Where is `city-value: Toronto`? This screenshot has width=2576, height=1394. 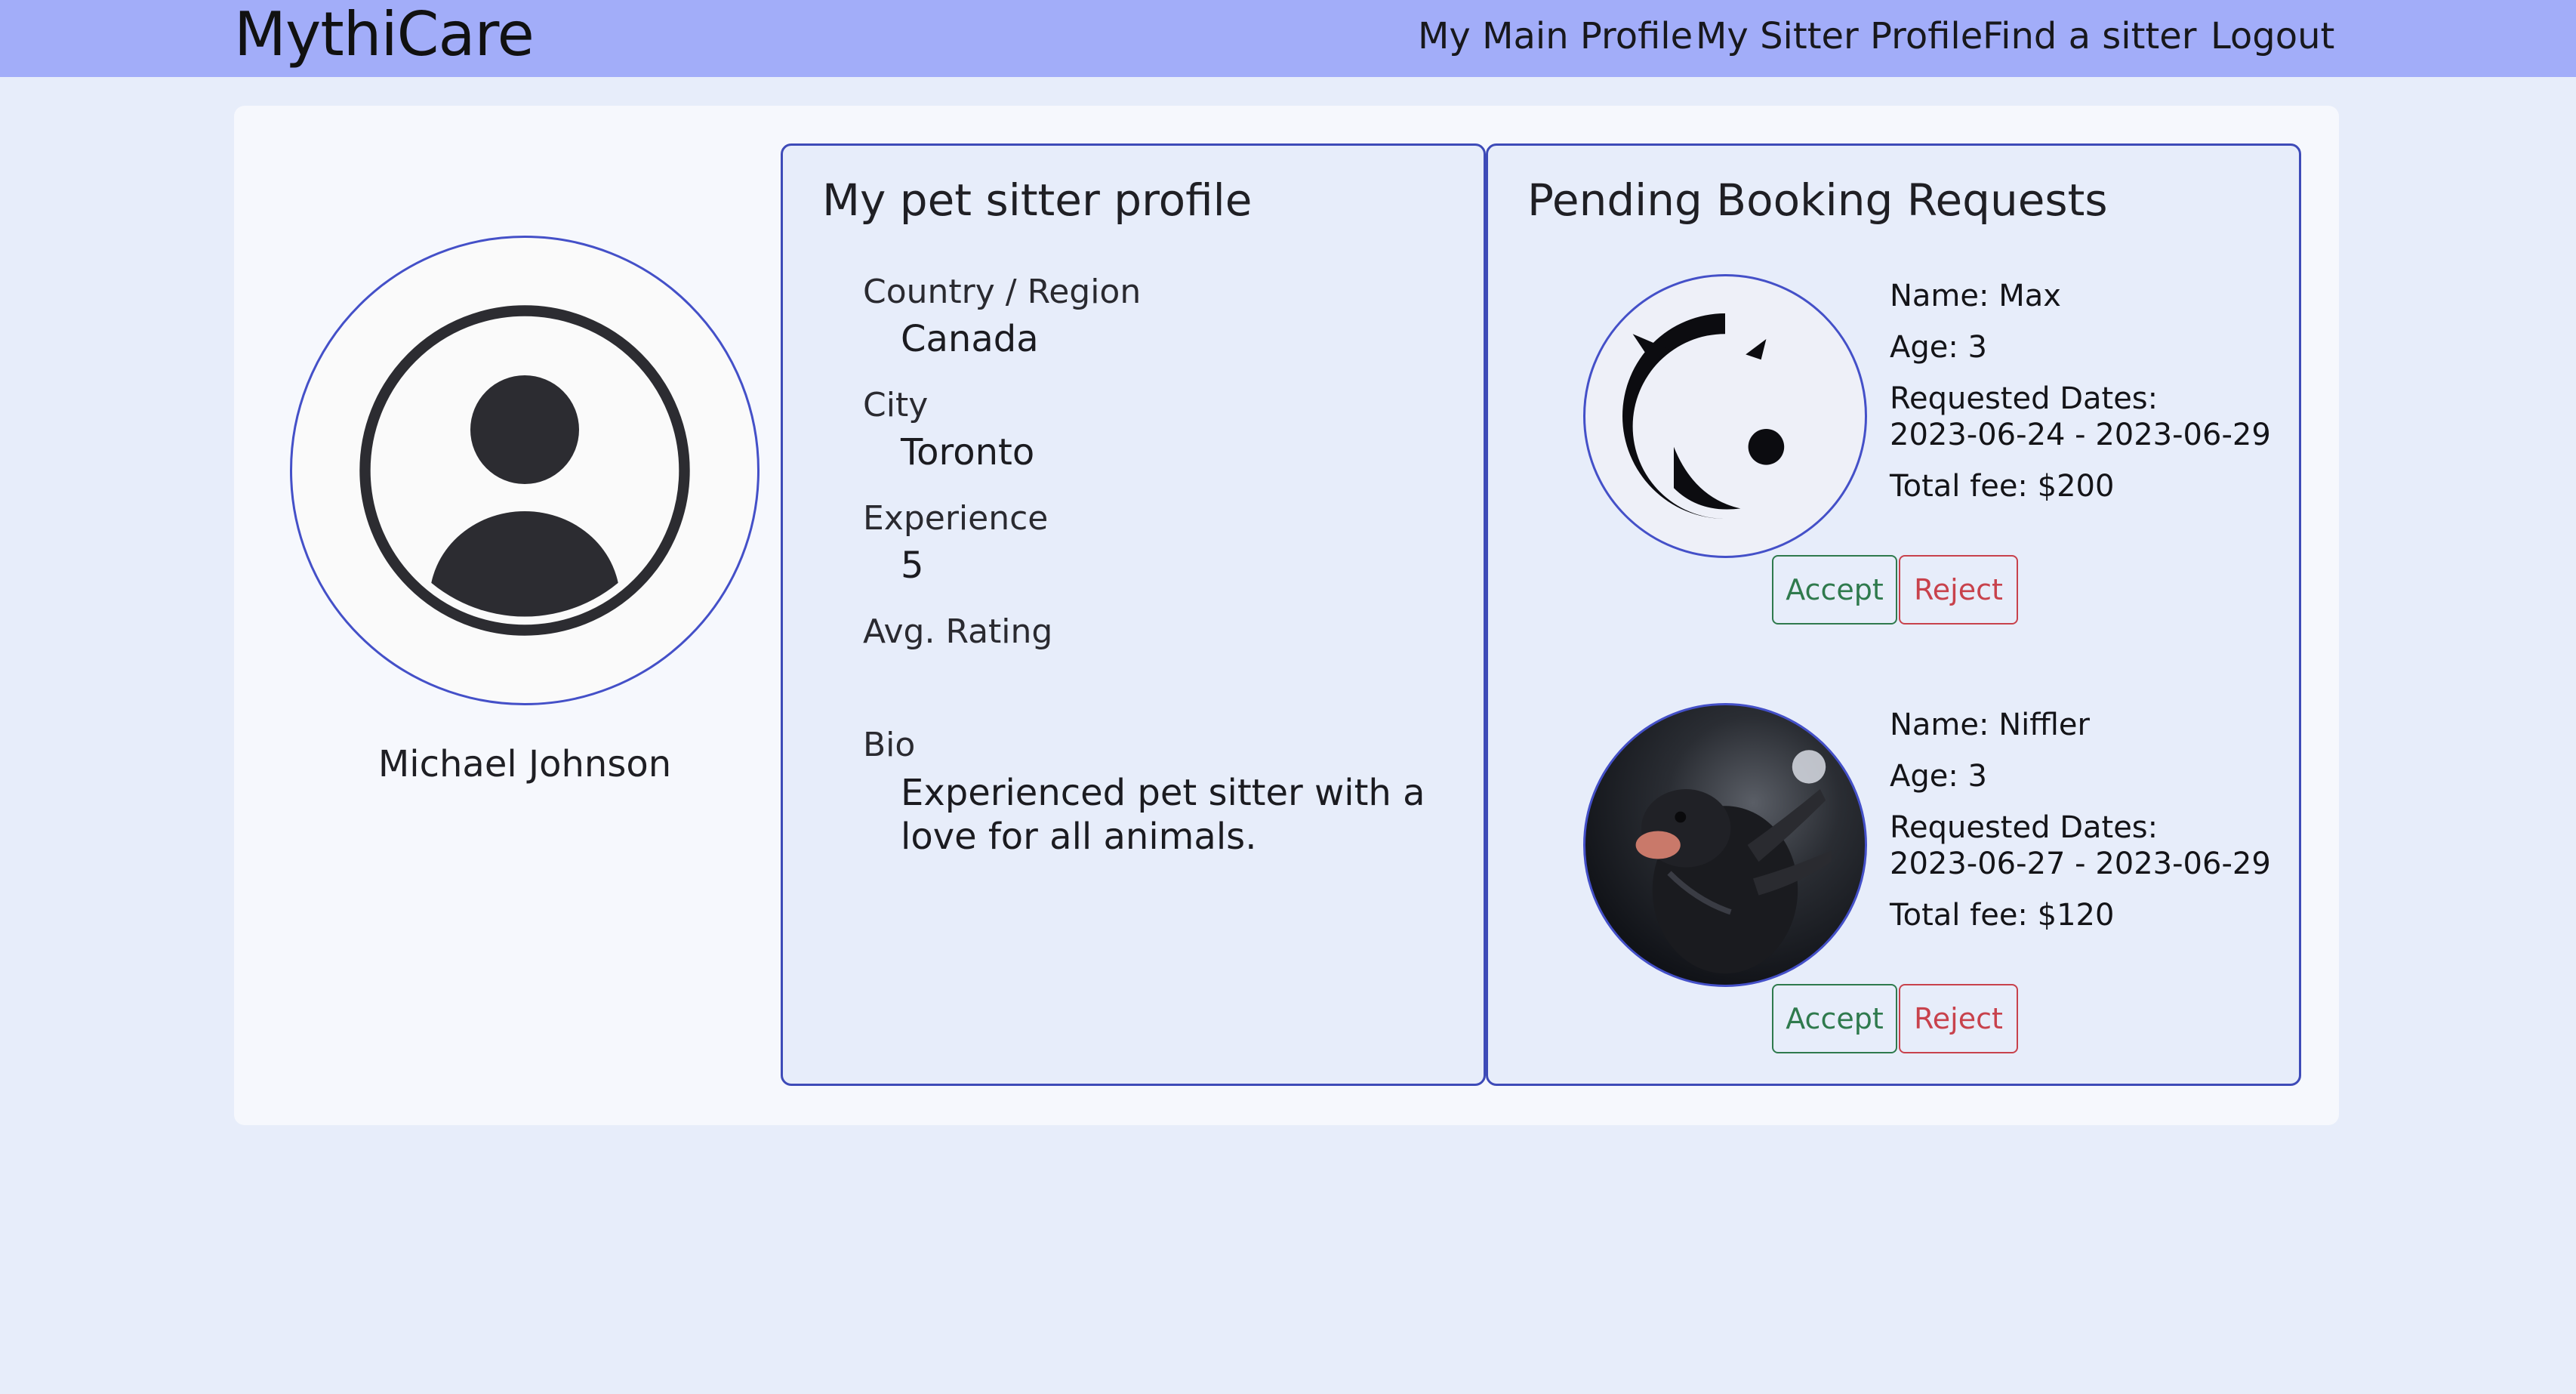 city-value: Toronto is located at coordinates (968, 452).